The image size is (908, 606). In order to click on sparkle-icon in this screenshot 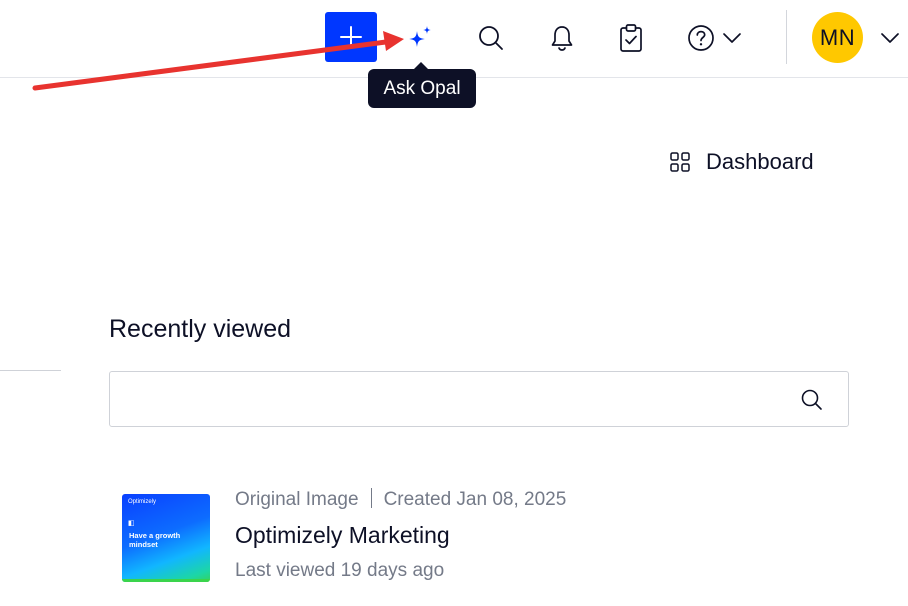, I will do `click(420, 36)`.